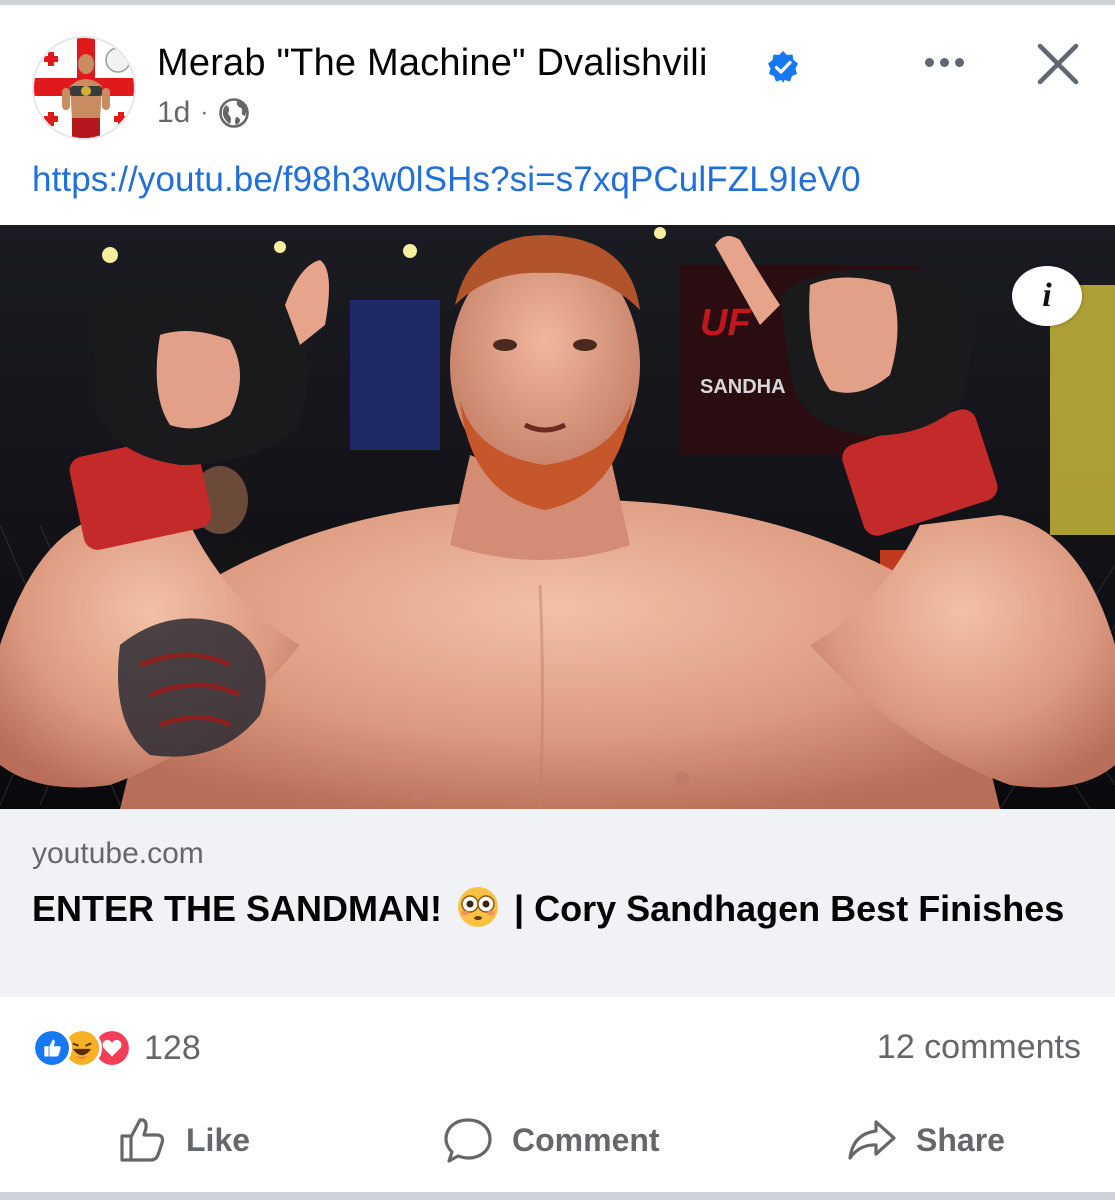  I want to click on preview-domain: youtube.com, so click(118, 853).